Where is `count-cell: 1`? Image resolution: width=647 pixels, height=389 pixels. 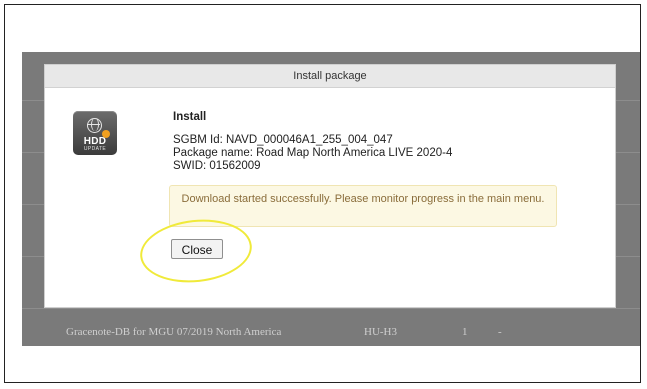 count-cell: 1 is located at coordinates (465, 332).